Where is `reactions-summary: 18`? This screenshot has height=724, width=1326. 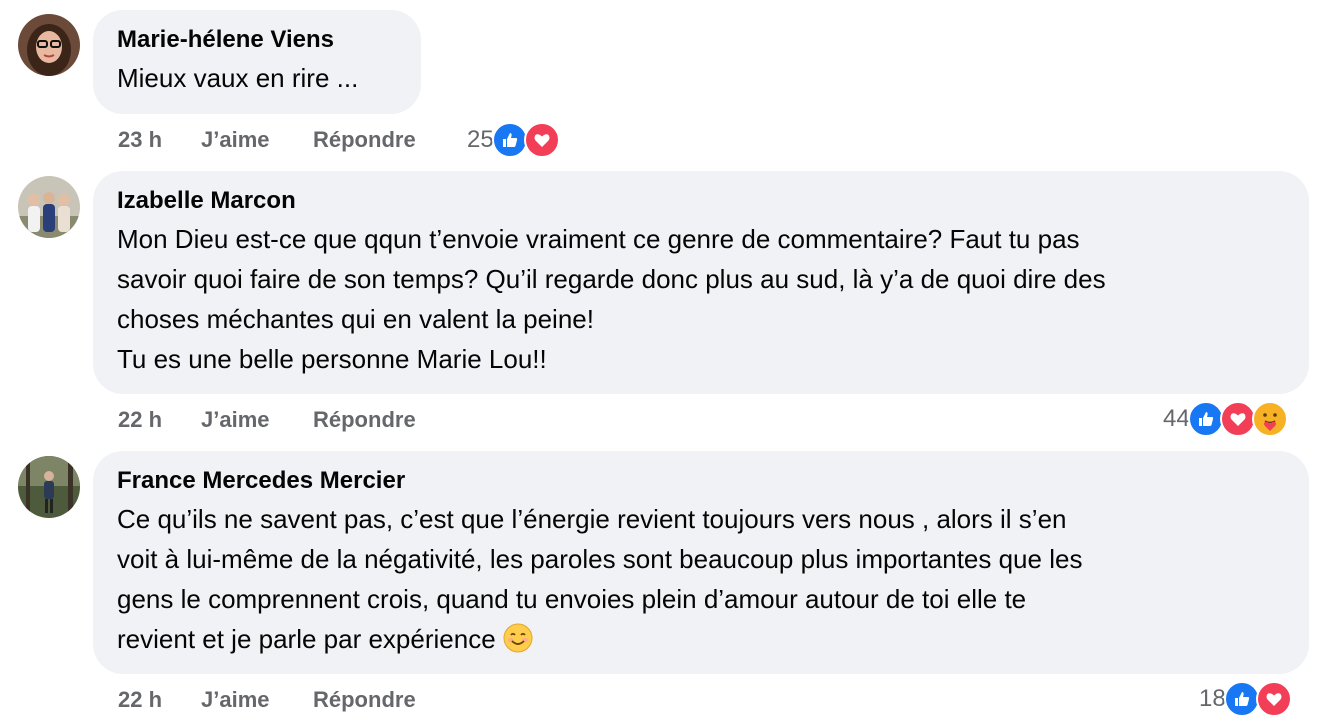 reactions-summary: 18 is located at coordinates (1245, 699).